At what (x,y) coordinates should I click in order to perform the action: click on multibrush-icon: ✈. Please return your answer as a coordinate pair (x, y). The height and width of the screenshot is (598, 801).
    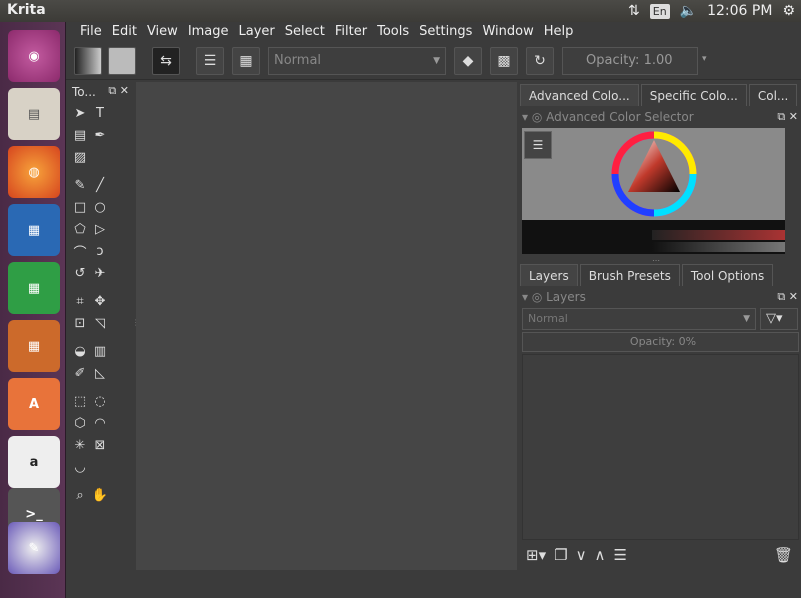
    Looking at the image, I should click on (100, 273).